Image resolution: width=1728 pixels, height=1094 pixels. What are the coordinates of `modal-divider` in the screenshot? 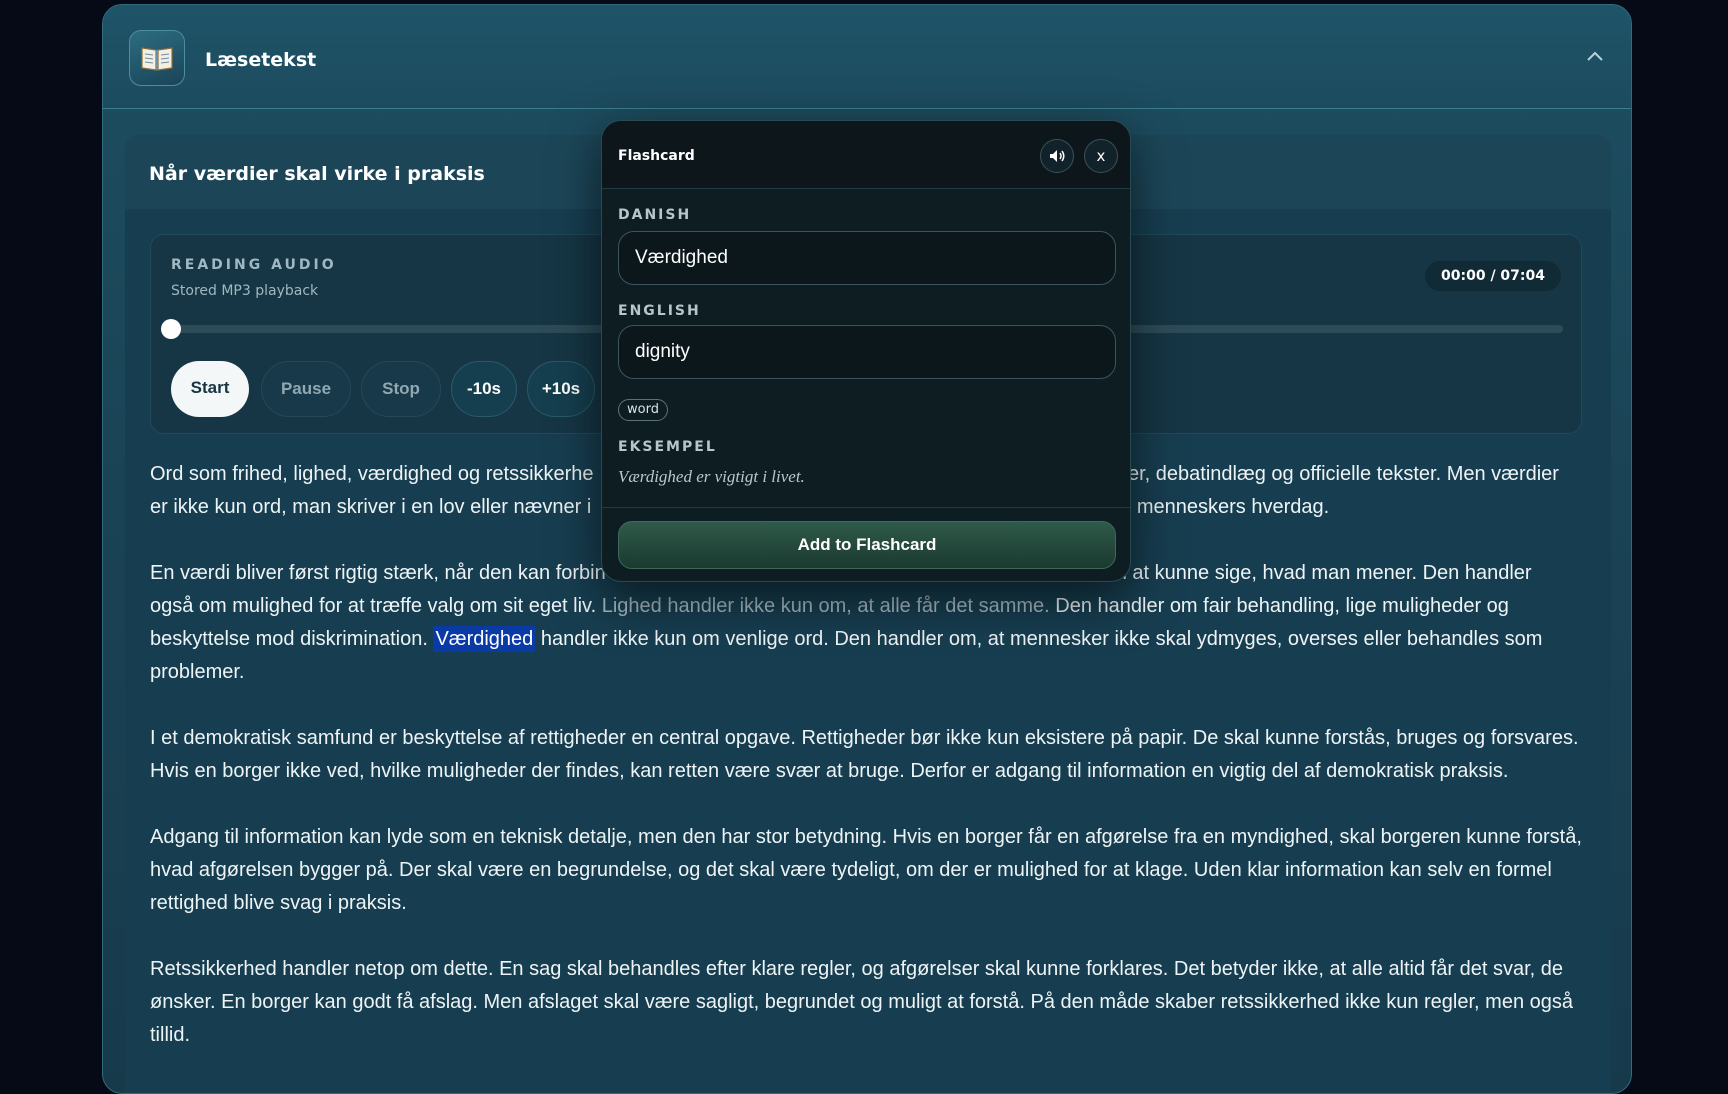 It's located at (866, 507).